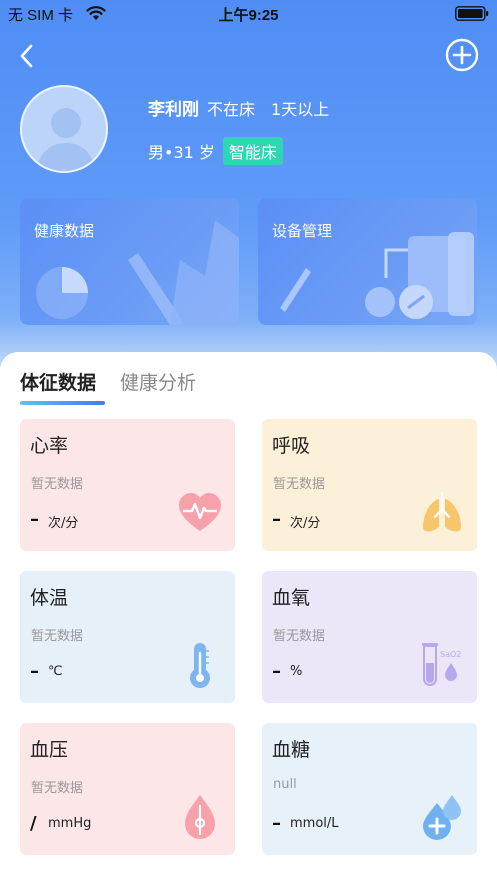  What do you see at coordinates (55, 671) in the screenshot?
I see `metric-unit: ℃` at bounding box center [55, 671].